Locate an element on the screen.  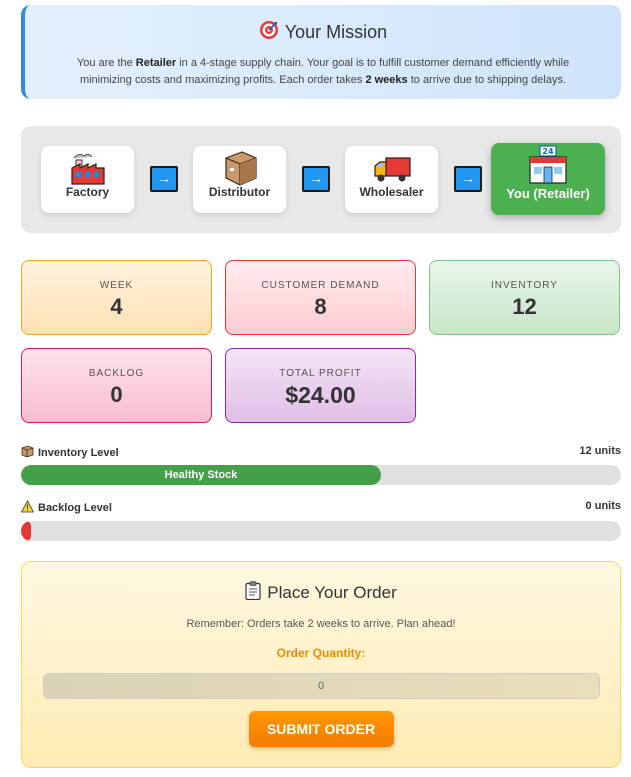
customer-demand-card: CUSTOMER DEMAND 8 is located at coordinates (320, 297).